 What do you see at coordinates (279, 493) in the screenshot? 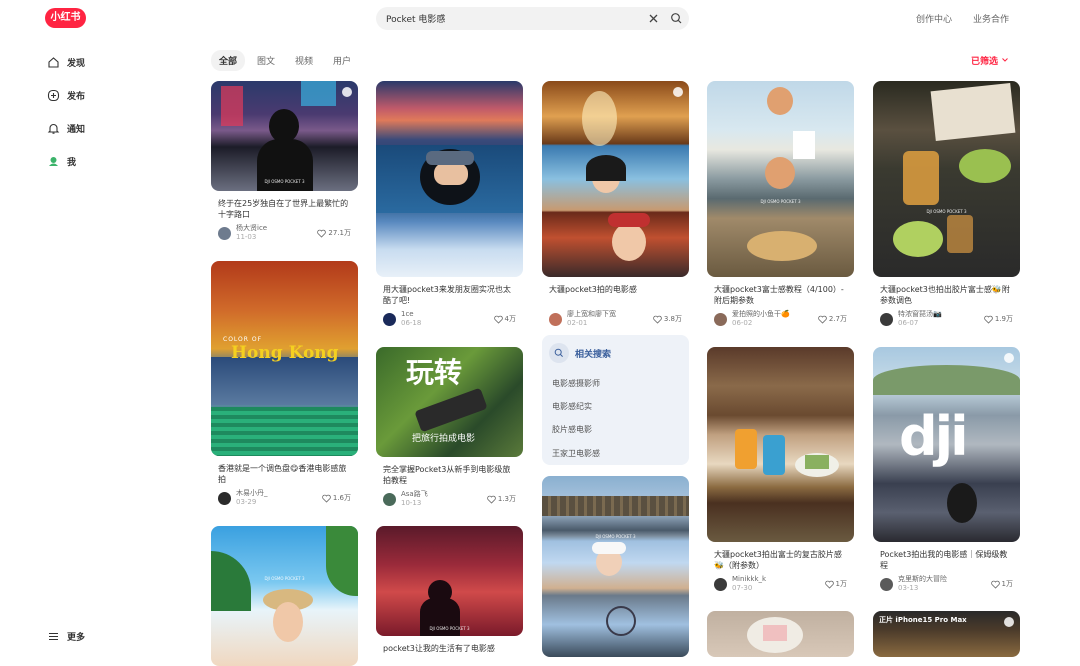
I see `author-name: 木易小丹_` at bounding box center [279, 493].